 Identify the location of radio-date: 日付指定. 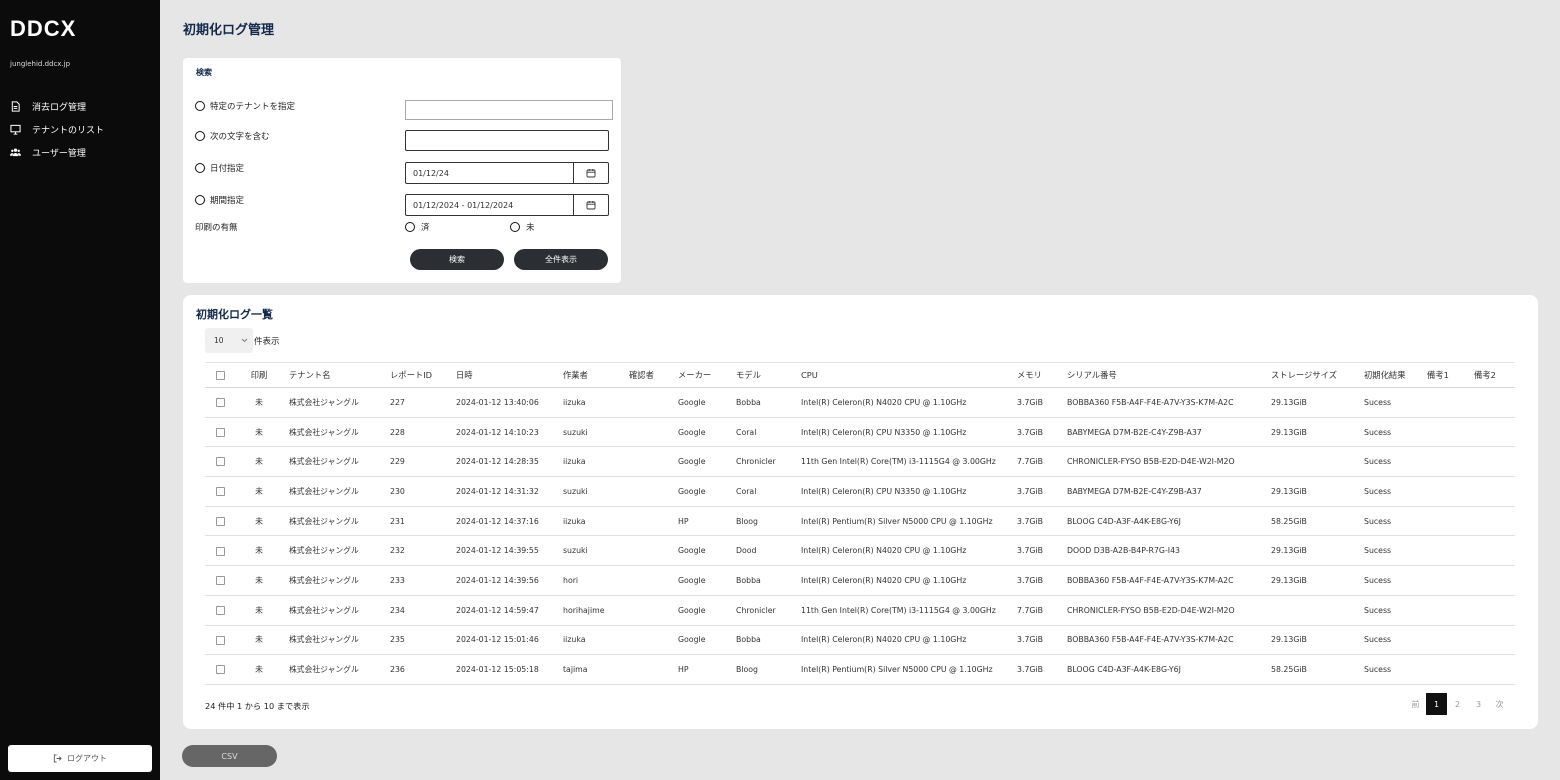
(219, 168).